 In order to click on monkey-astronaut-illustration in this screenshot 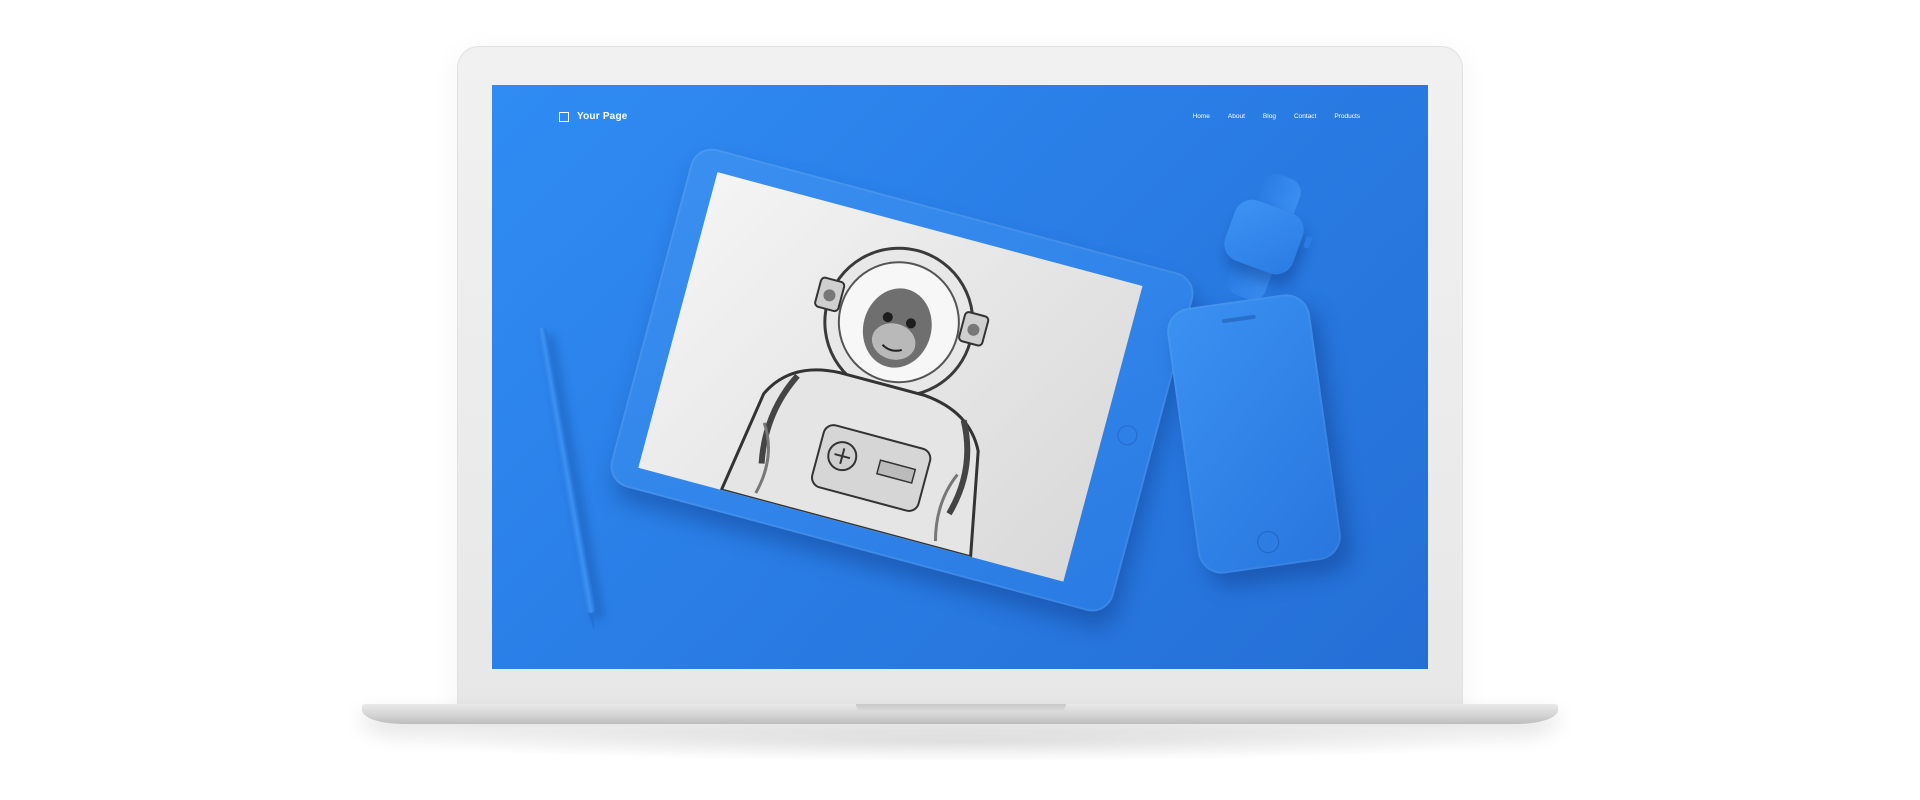, I will do `click(854, 402)`.